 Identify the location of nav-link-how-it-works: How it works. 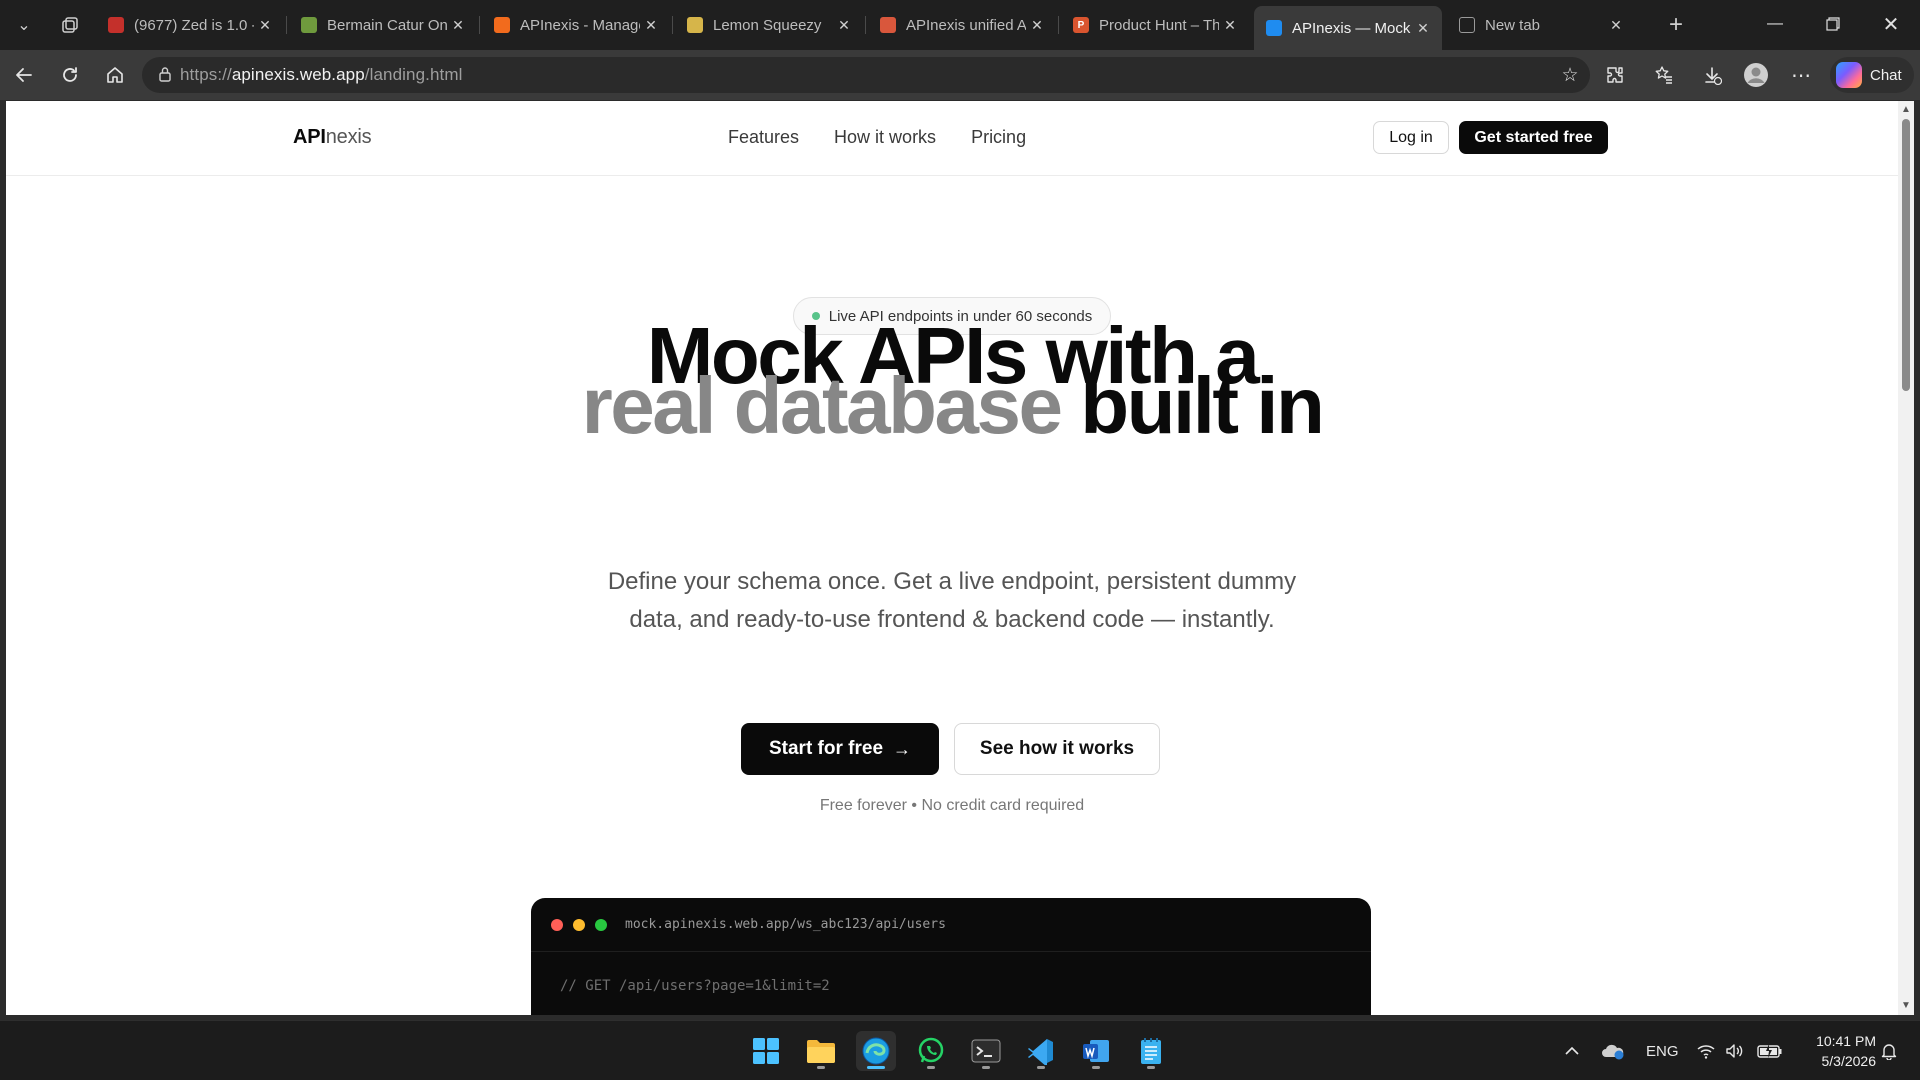
(885, 137).